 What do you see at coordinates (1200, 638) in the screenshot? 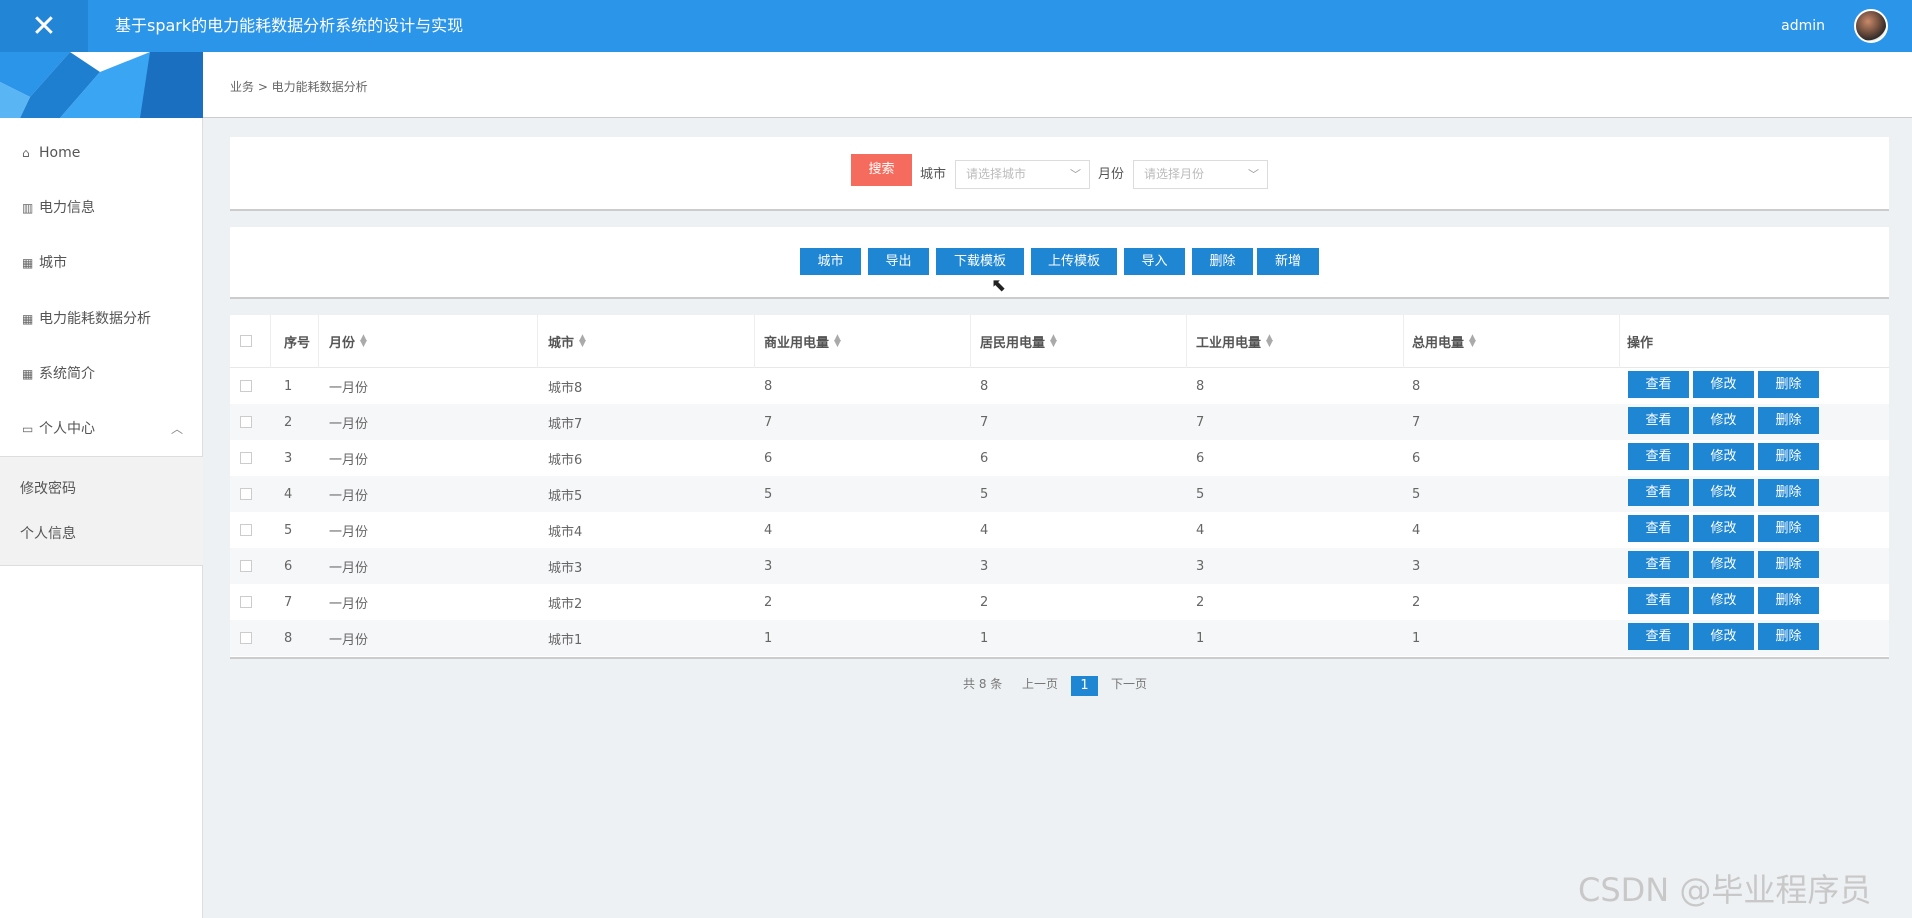
I see `table-cell: 1` at bounding box center [1200, 638].